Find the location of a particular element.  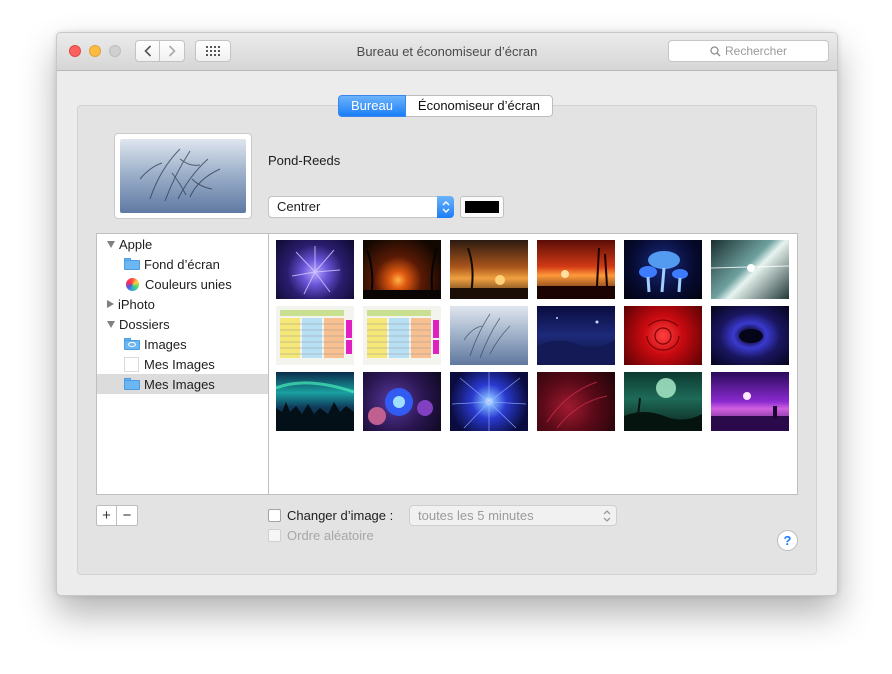

background-color-well is located at coordinates (482, 207).